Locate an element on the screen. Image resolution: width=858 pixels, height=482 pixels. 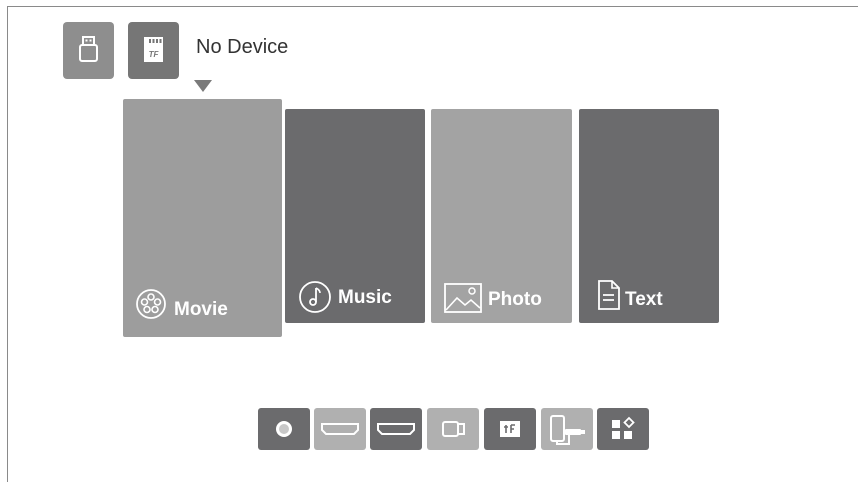
hdmi-1-icon is located at coordinates (340, 429).